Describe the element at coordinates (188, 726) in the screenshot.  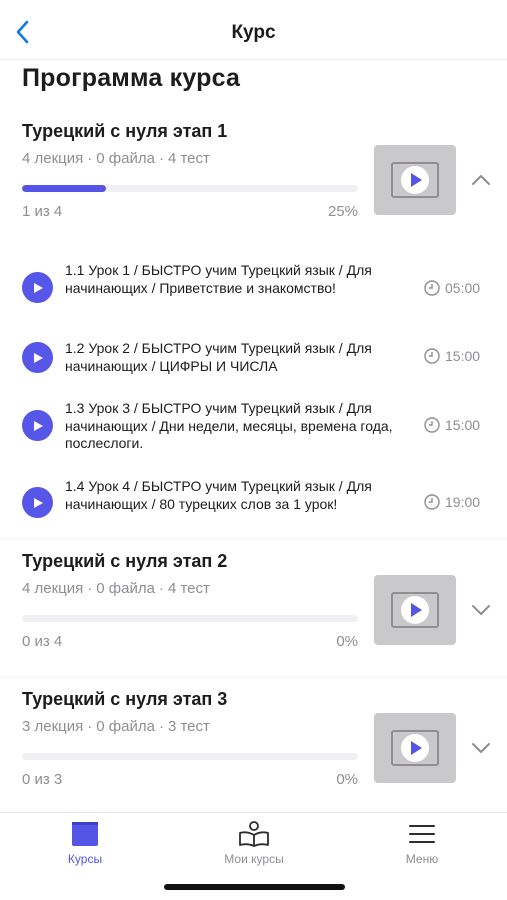
I see `tests-count: 3 тест` at that location.